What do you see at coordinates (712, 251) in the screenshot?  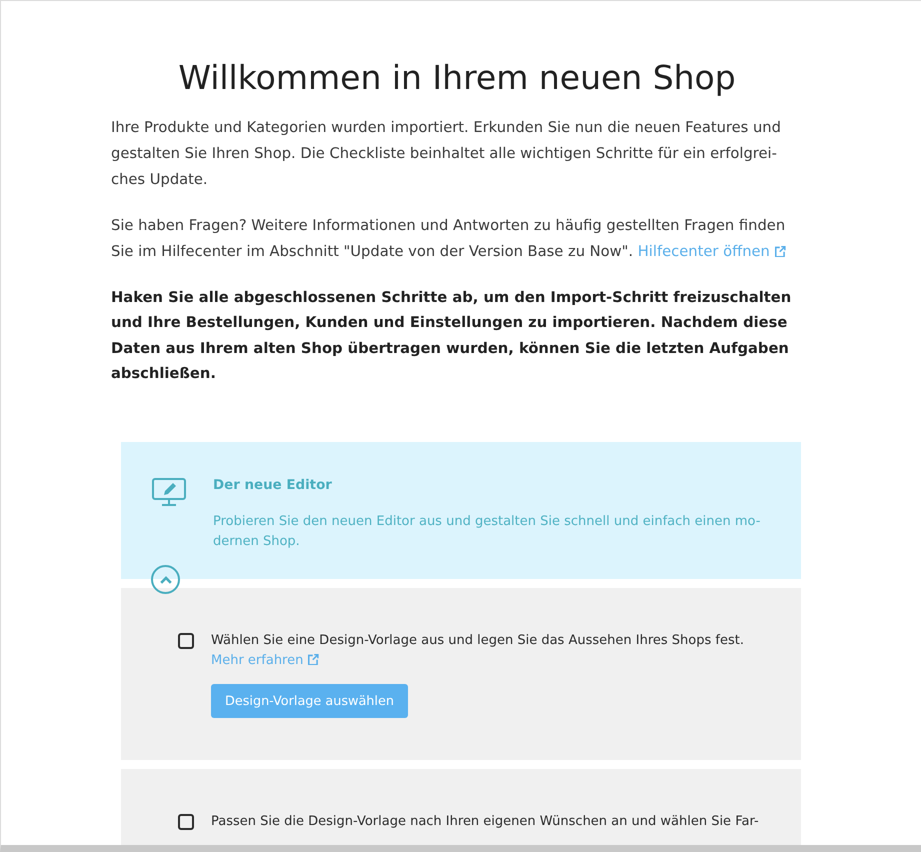 I see `help-center-link: Hilfecenter öffnen` at bounding box center [712, 251].